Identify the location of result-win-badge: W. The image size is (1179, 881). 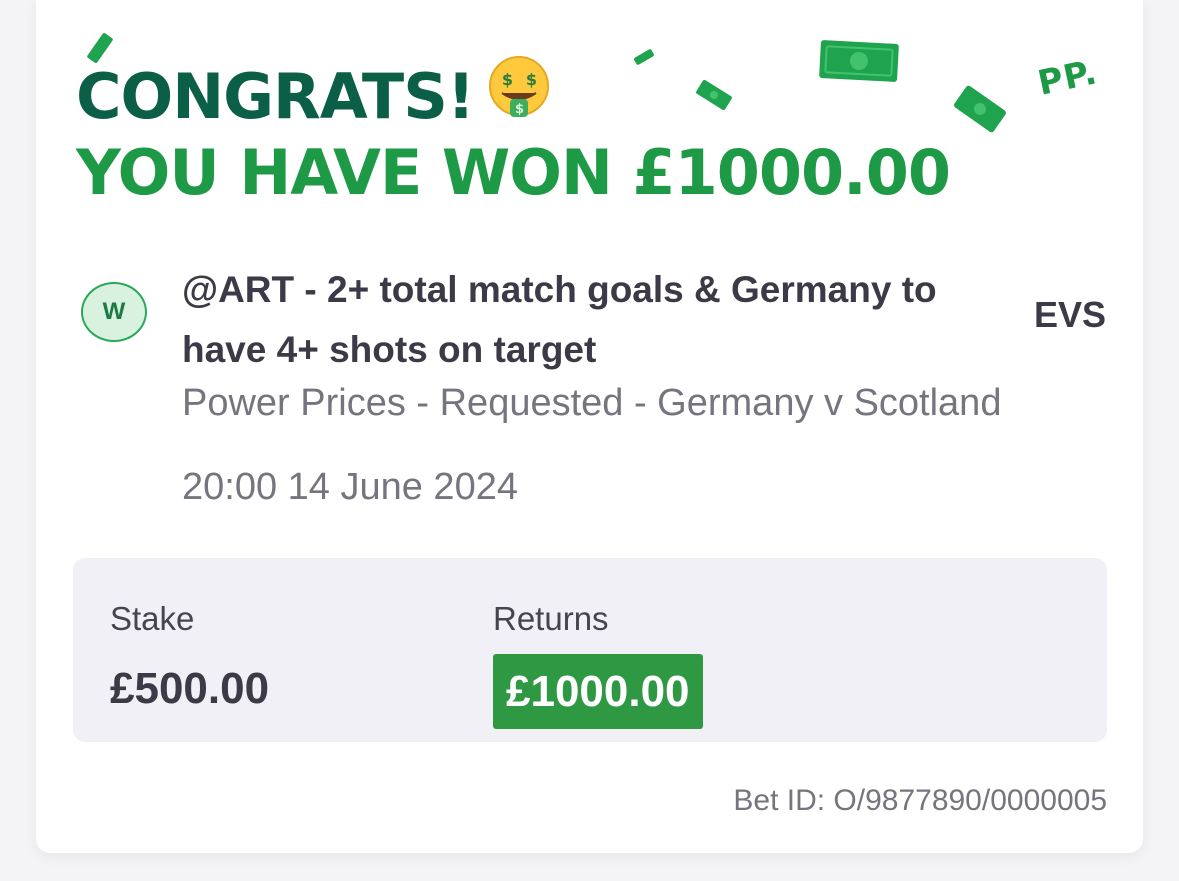
(114, 312).